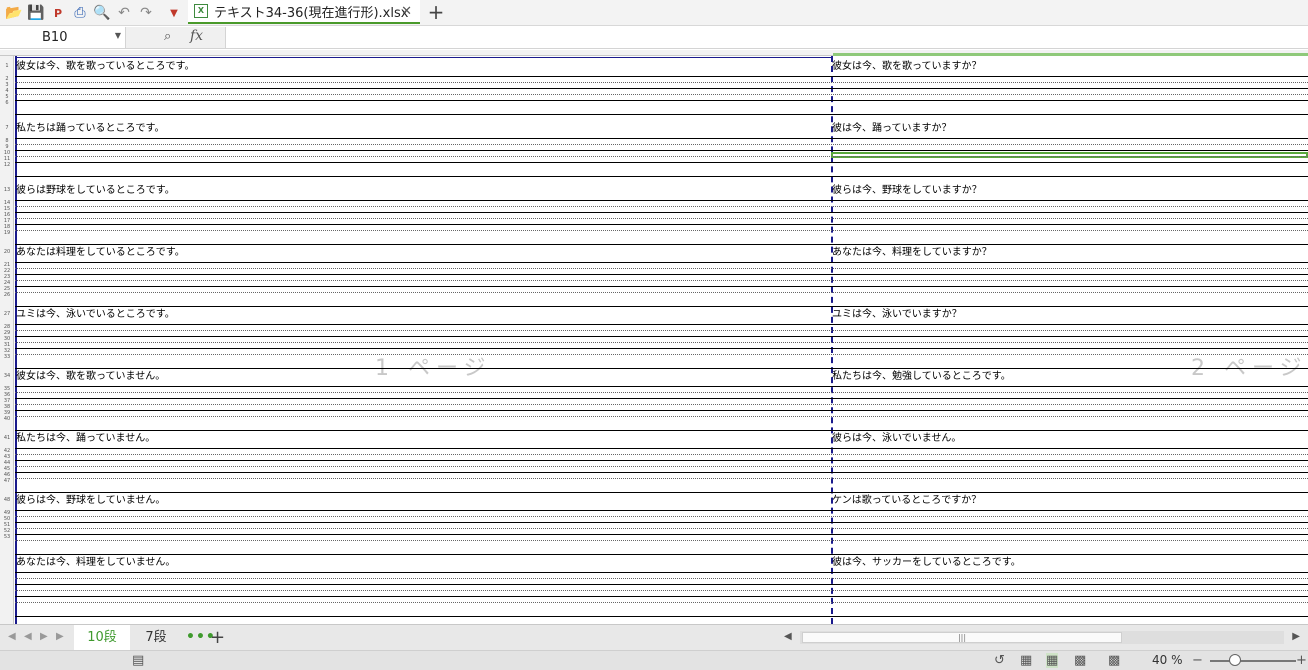 This screenshot has height=670, width=1308. I want to click on cell-text-right: ユミは今、泳いでいますか？, so click(897, 315).